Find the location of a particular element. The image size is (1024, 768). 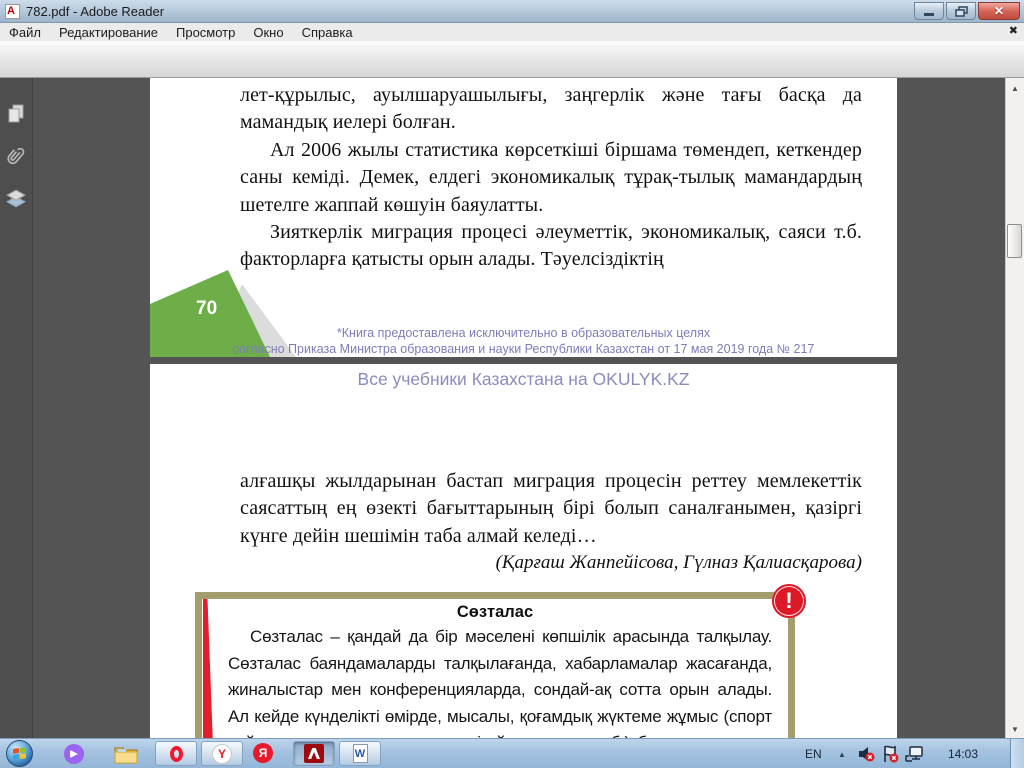

opera-icon is located at coordinates (176, 753).